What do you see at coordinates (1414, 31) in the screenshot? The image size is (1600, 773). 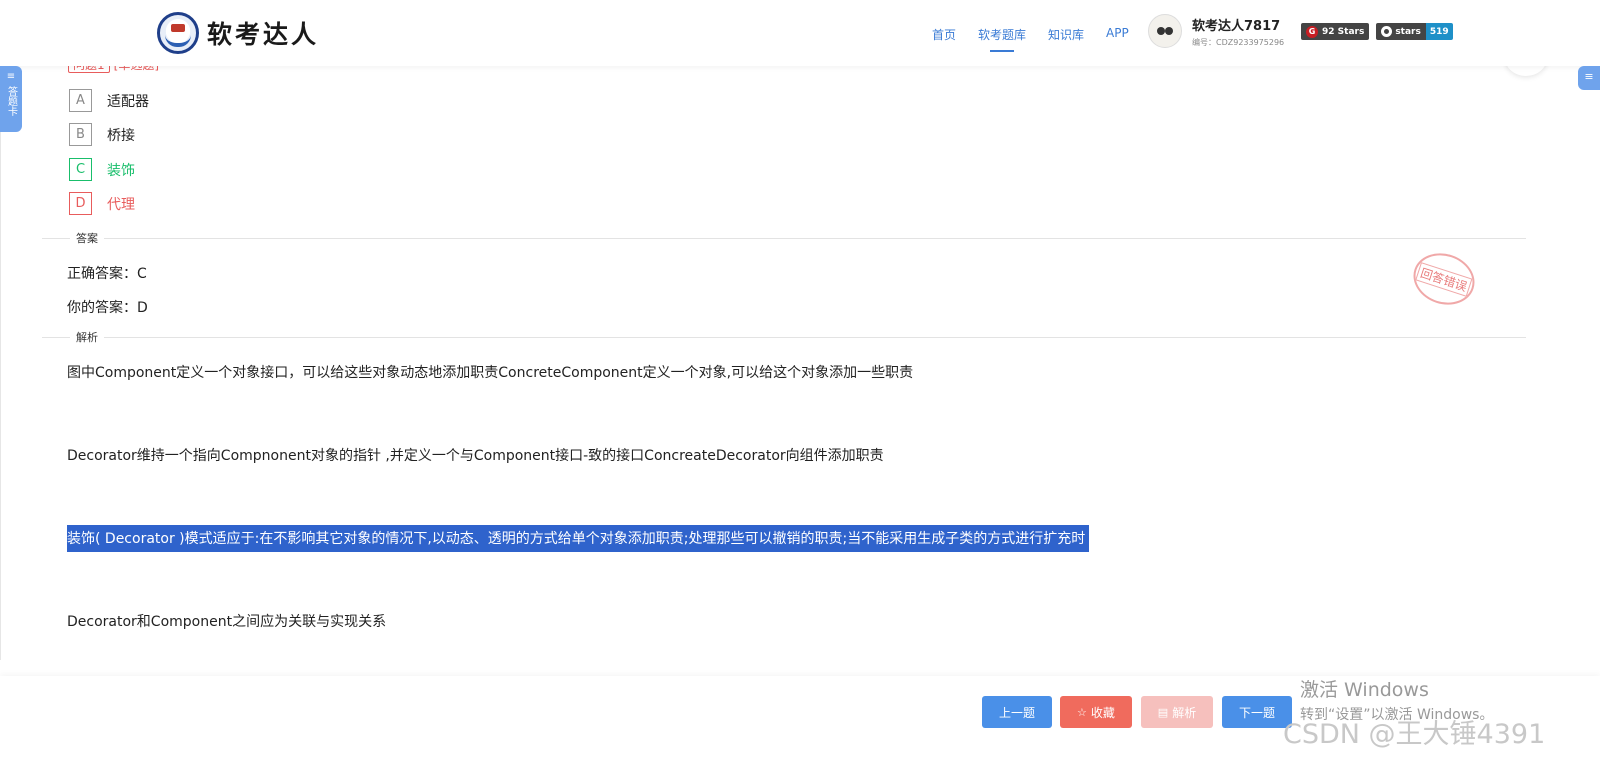 I see `github-stars-badge: stars 519` at bounding box center [1414, 31].